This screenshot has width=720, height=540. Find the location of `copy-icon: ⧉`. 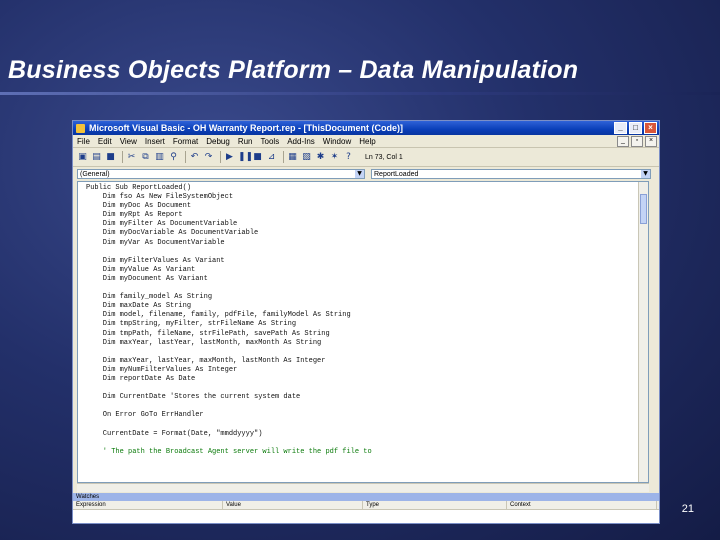

copy-icon: ⧉ is located at coordinates (145, 157).